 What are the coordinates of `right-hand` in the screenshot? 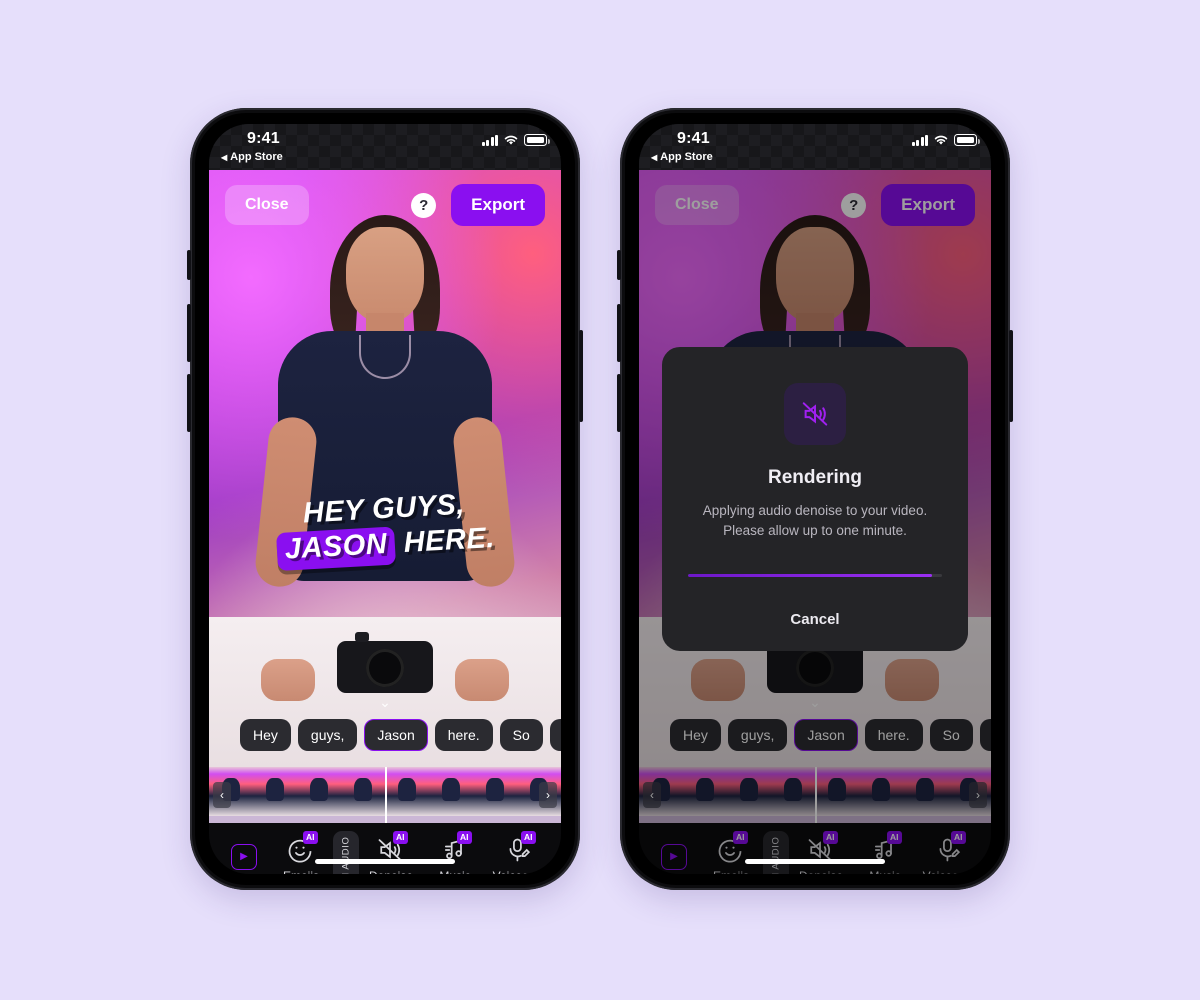 It's located at (482, 680).